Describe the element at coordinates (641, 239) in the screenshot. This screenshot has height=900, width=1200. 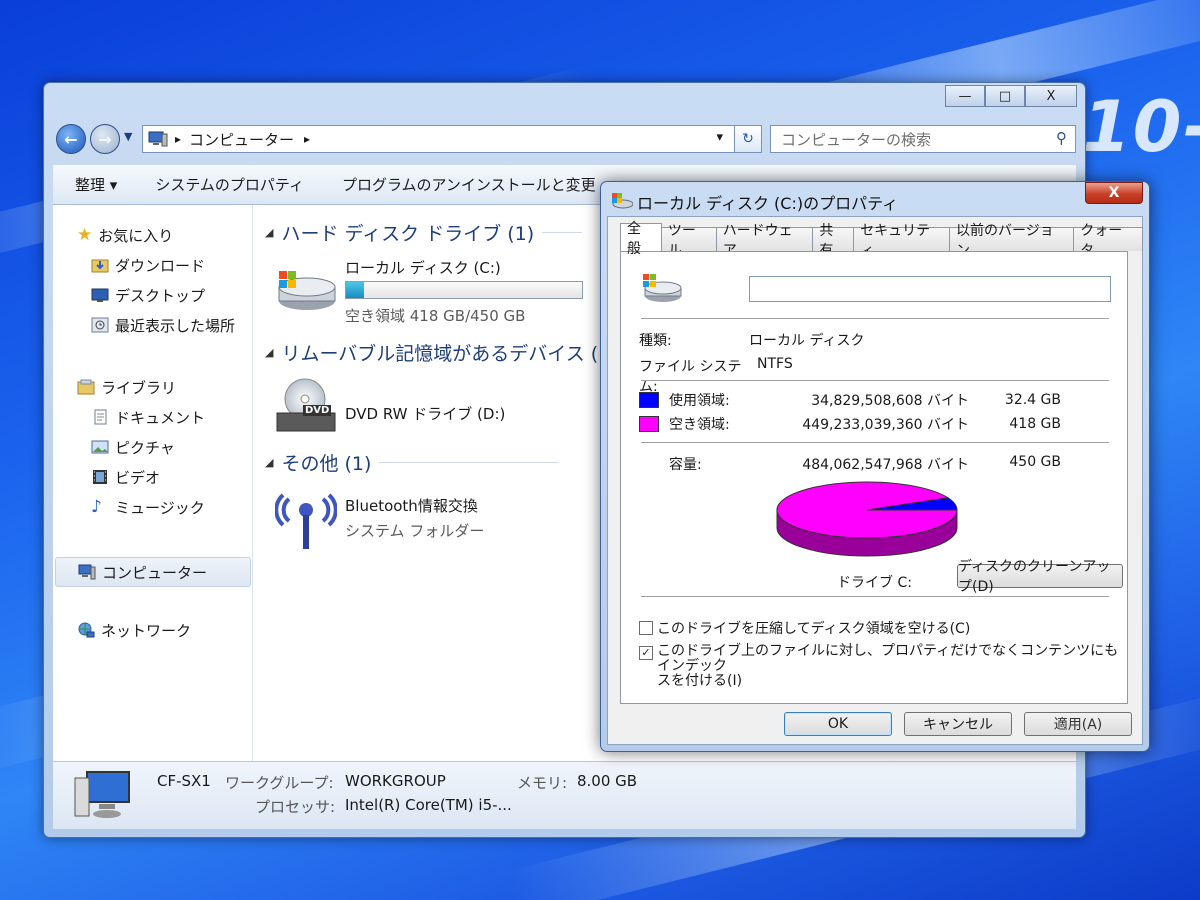
I see `tab-general: 全般` at that location.